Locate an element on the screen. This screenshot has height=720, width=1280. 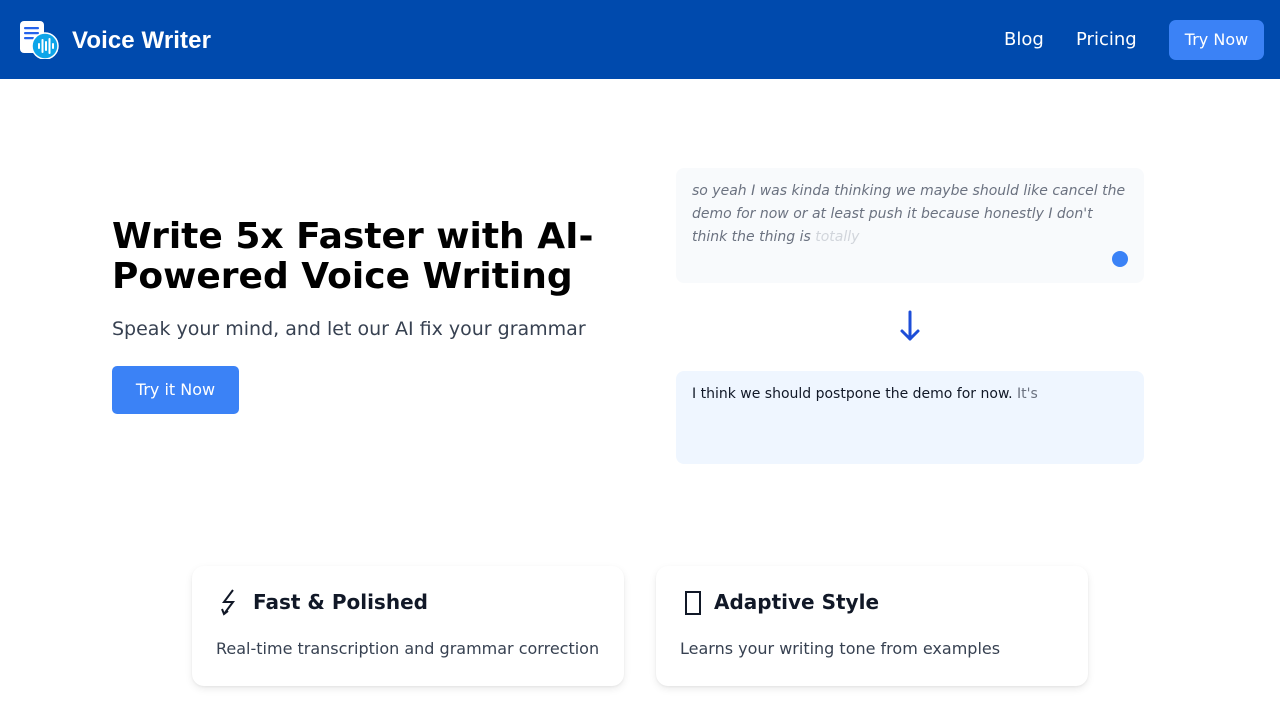
top-nav: Voice Writer Blog Pricing Try Now is located at coordinates (640, 39).